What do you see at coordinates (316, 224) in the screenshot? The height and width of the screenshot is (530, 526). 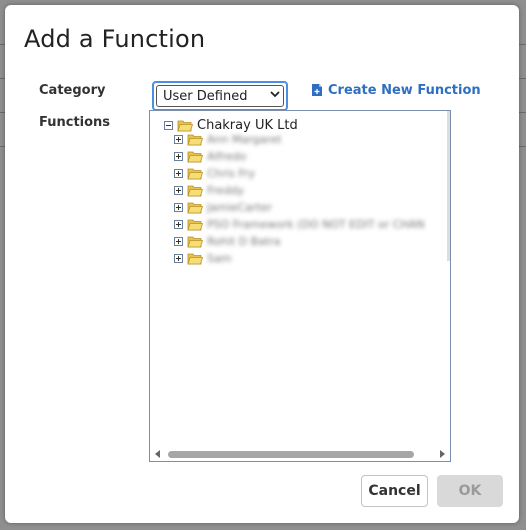 I see `tree-item-label: PSO Framework (DO NOT EDIT or CHAN` at bounding box center [316, 224].